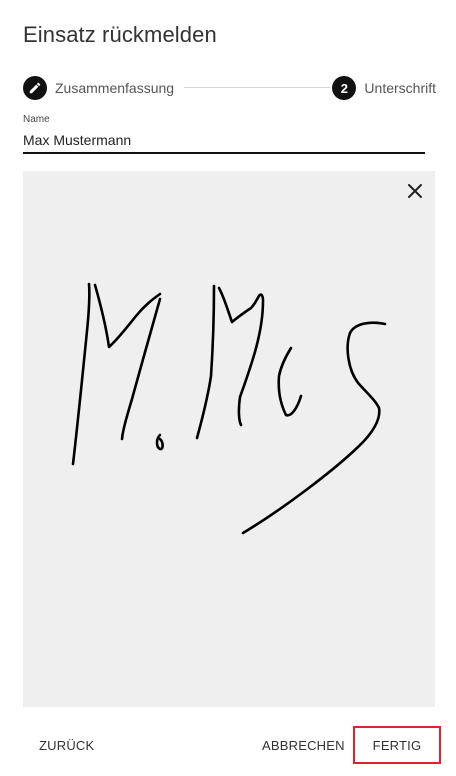 The image size is (456, 776). Describe the element at coordinates (344, 88) in the screenshot. I see `step-signature-number: 2` at that location.